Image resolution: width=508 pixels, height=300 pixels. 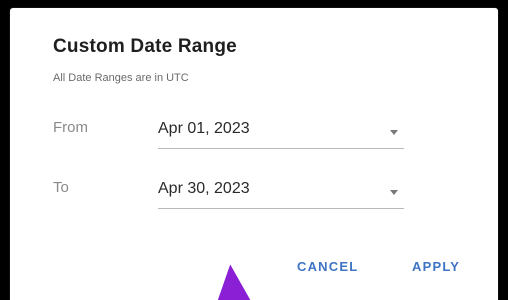 What do you see at coordinates (145, 46) in the screenshot?
I see `dialog-title: Custom Date Range` at bounding box center [145, 46].